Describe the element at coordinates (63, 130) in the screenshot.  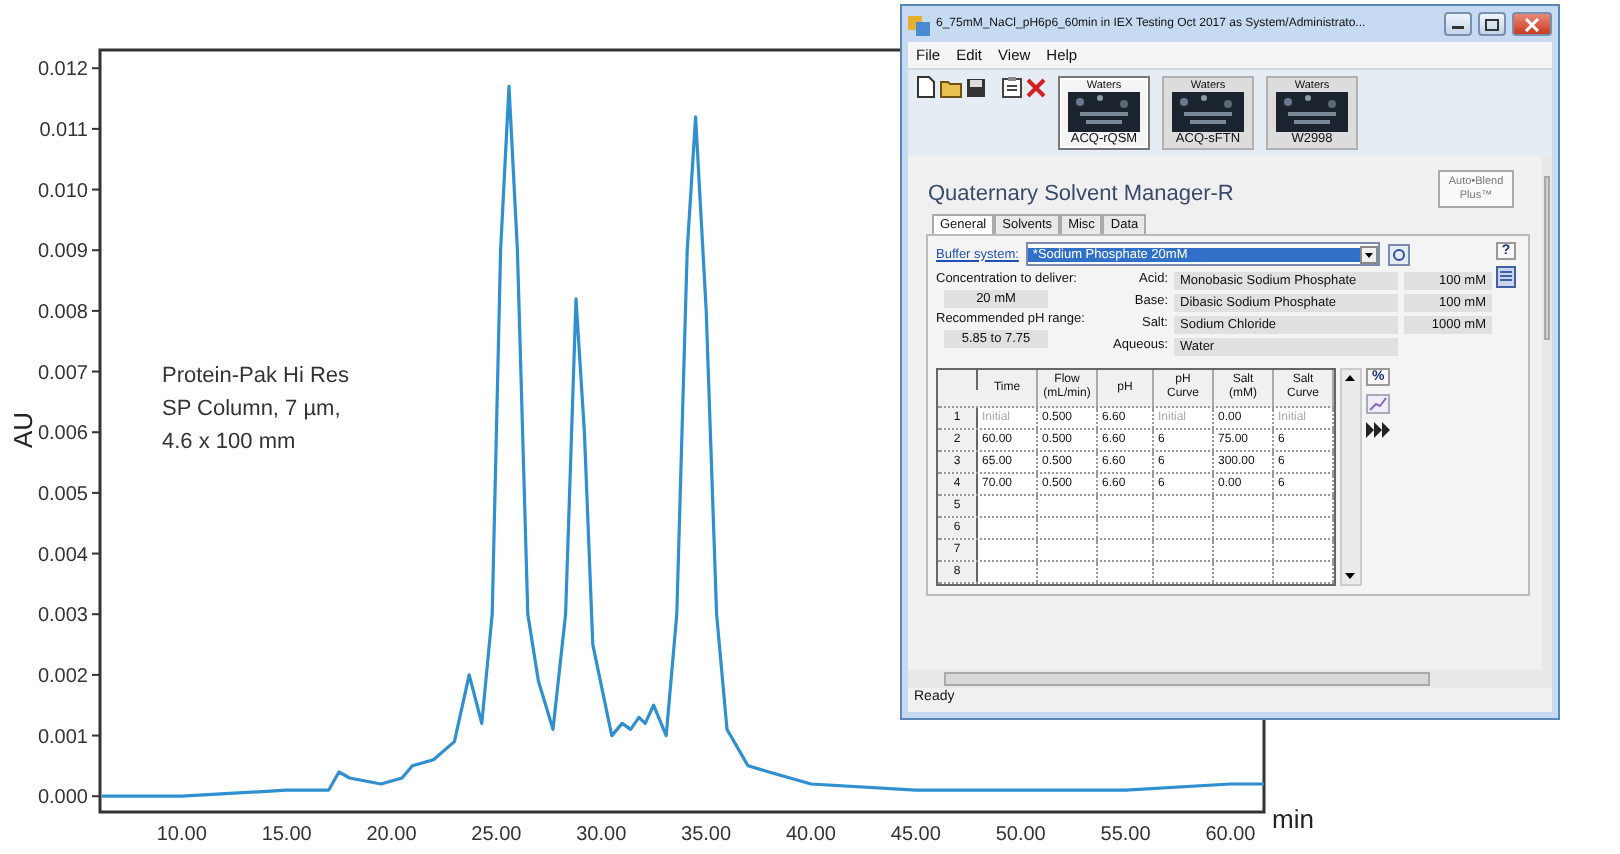
I see `tick-label: 0.011` at that location.